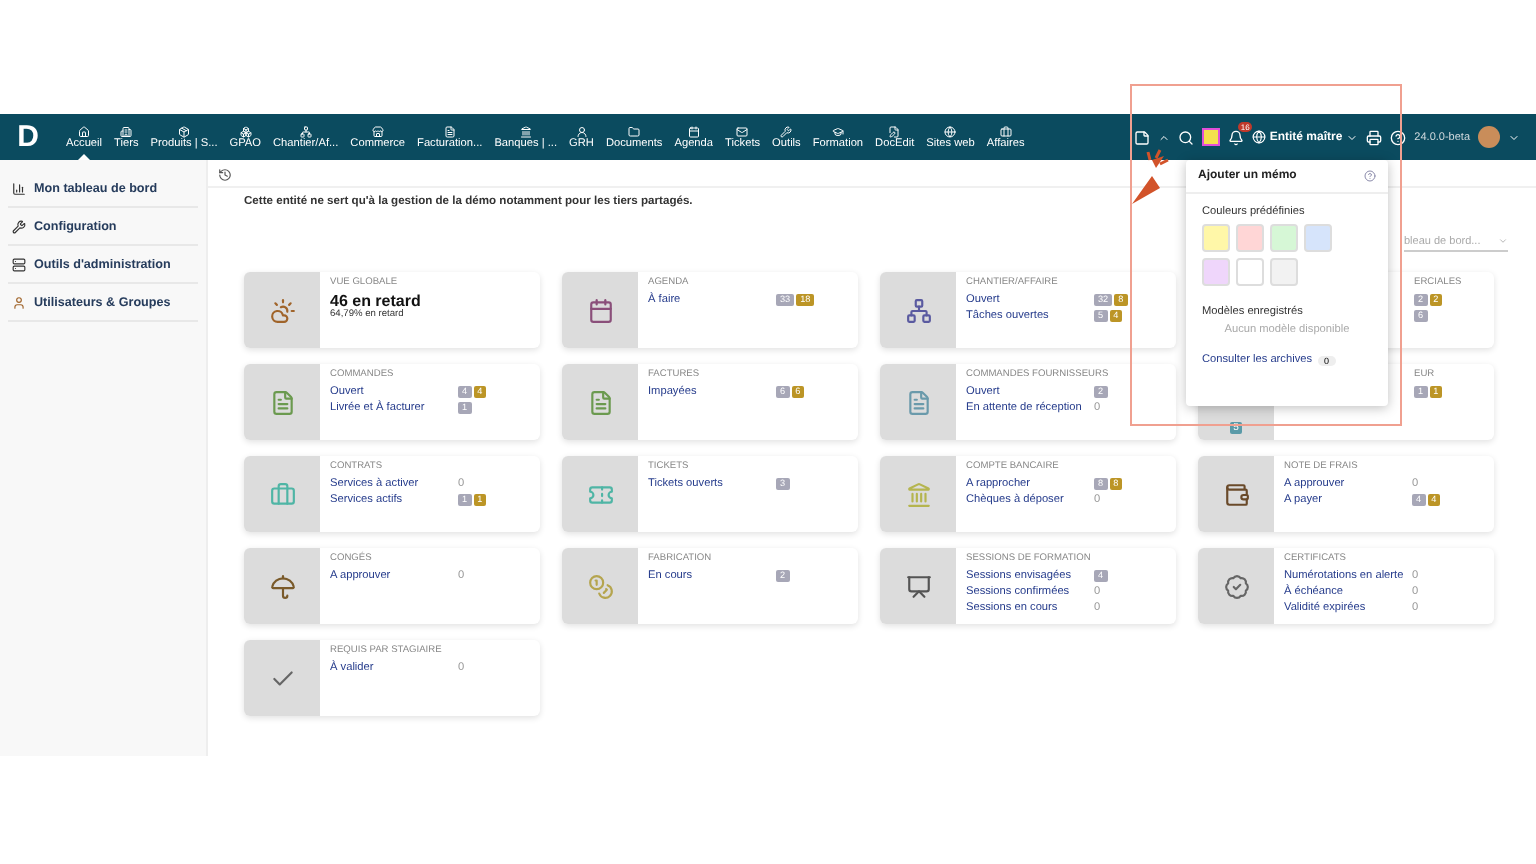  What do you see at coordinates (1141, 137) in the screenshot?
I see `memo-icon` at bounding box center [1141, 137].